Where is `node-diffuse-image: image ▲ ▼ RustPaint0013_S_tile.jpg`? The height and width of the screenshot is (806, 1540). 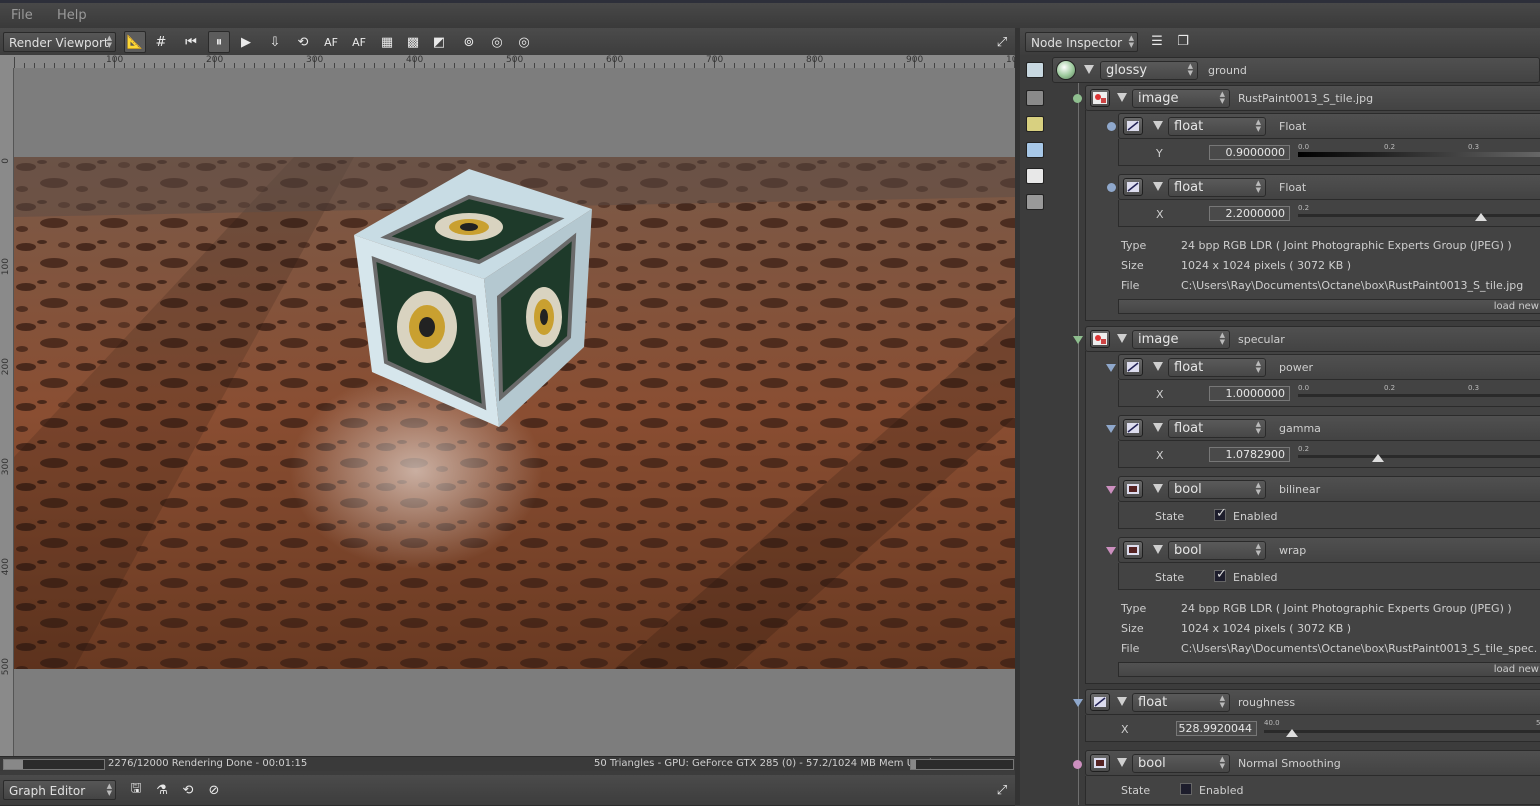
node-diffuse-image: image ▲ ▼ RustPaint0013_S_tile.jpg is located at coordinates (1312, 98).